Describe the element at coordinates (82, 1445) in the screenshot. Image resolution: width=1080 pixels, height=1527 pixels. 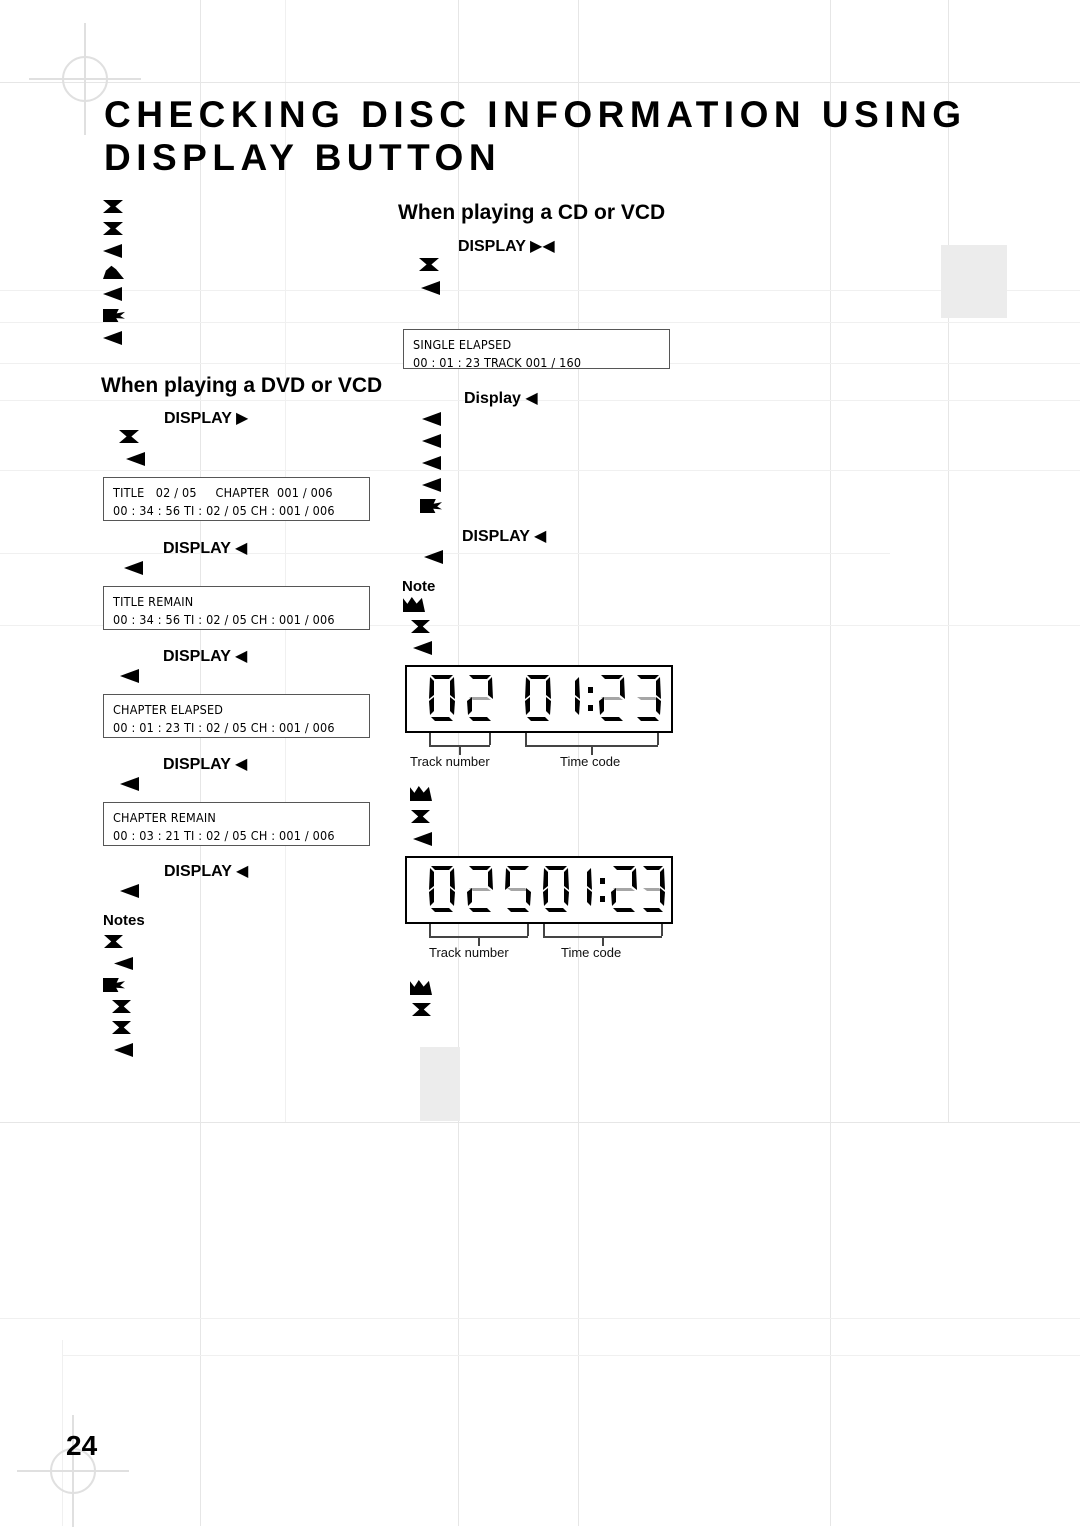
I see `page-number: 24` at that location.